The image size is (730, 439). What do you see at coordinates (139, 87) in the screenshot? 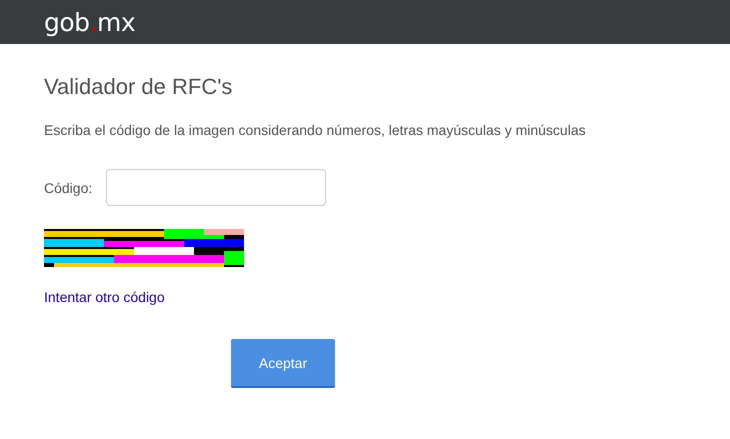
I see `page-title: Validador de RFC's` at bounding box center [139, 87].